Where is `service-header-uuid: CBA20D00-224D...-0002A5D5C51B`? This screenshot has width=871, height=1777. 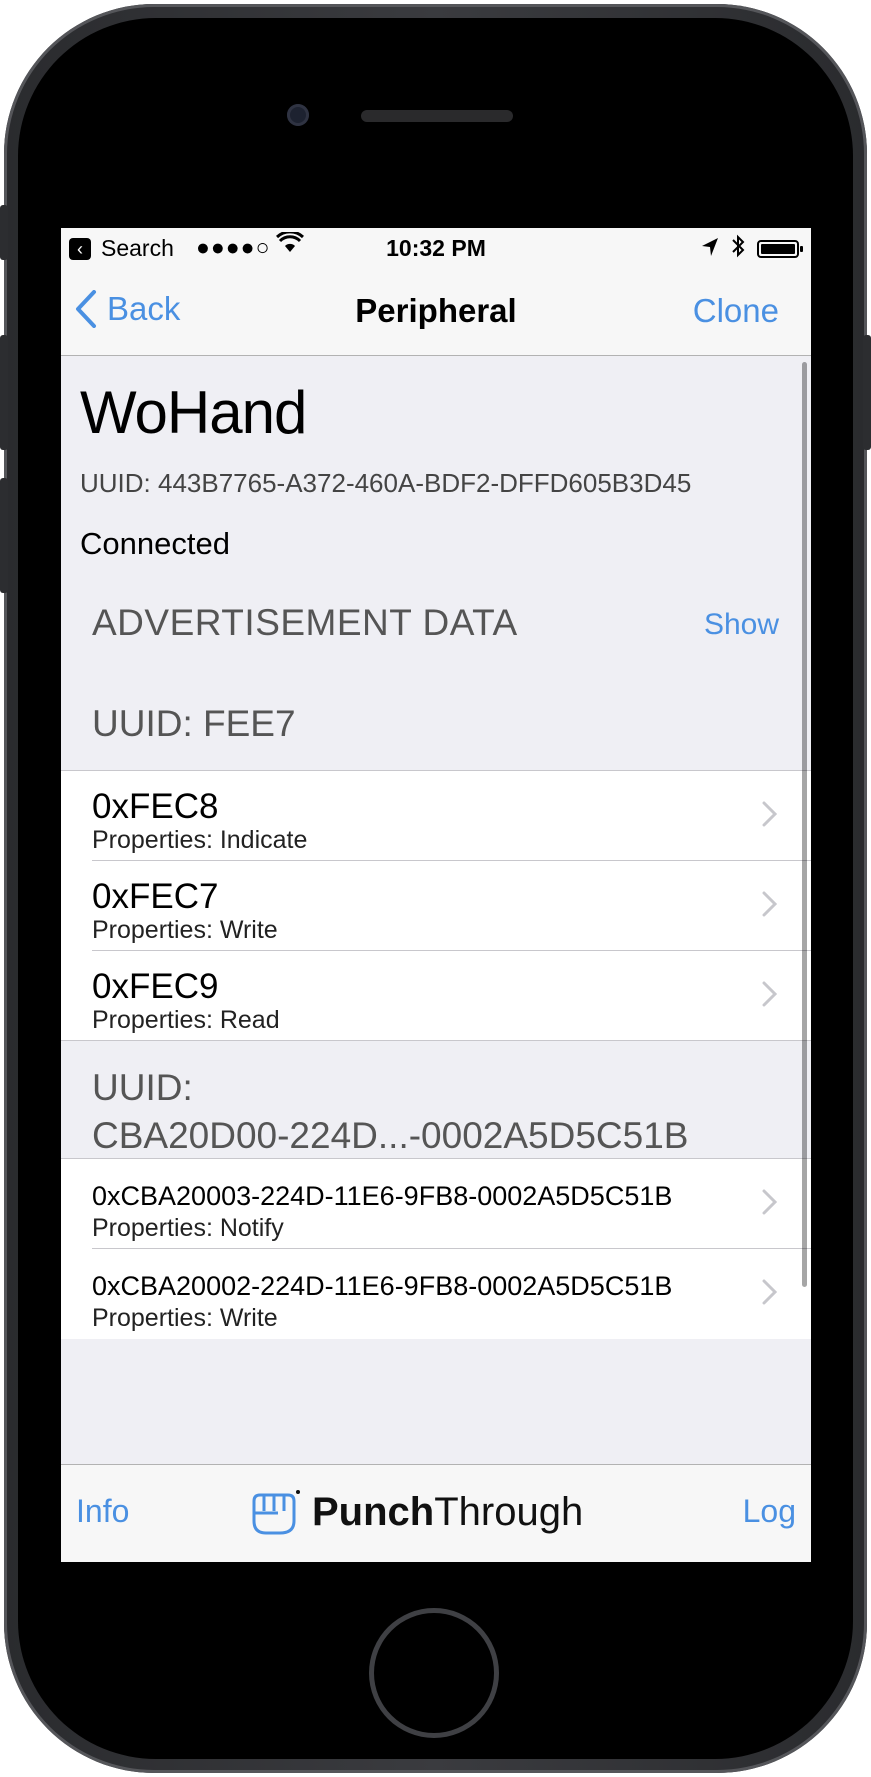 service-header-uuid: CBA20D00-224D...-0002A5D5C51B is located at coordinates (390, 1135).